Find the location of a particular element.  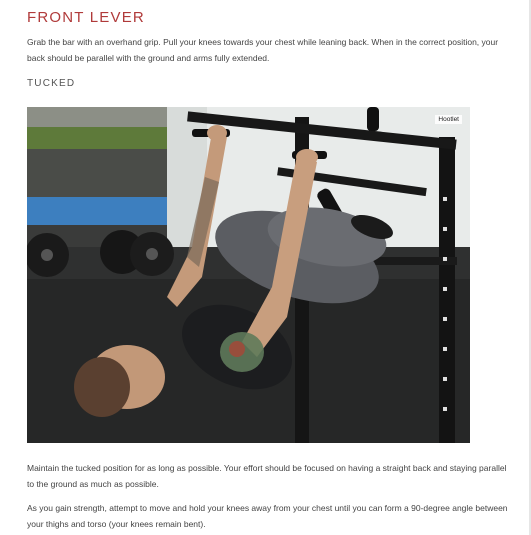

section-title: TUCKED is located at coordinates (51, 83).